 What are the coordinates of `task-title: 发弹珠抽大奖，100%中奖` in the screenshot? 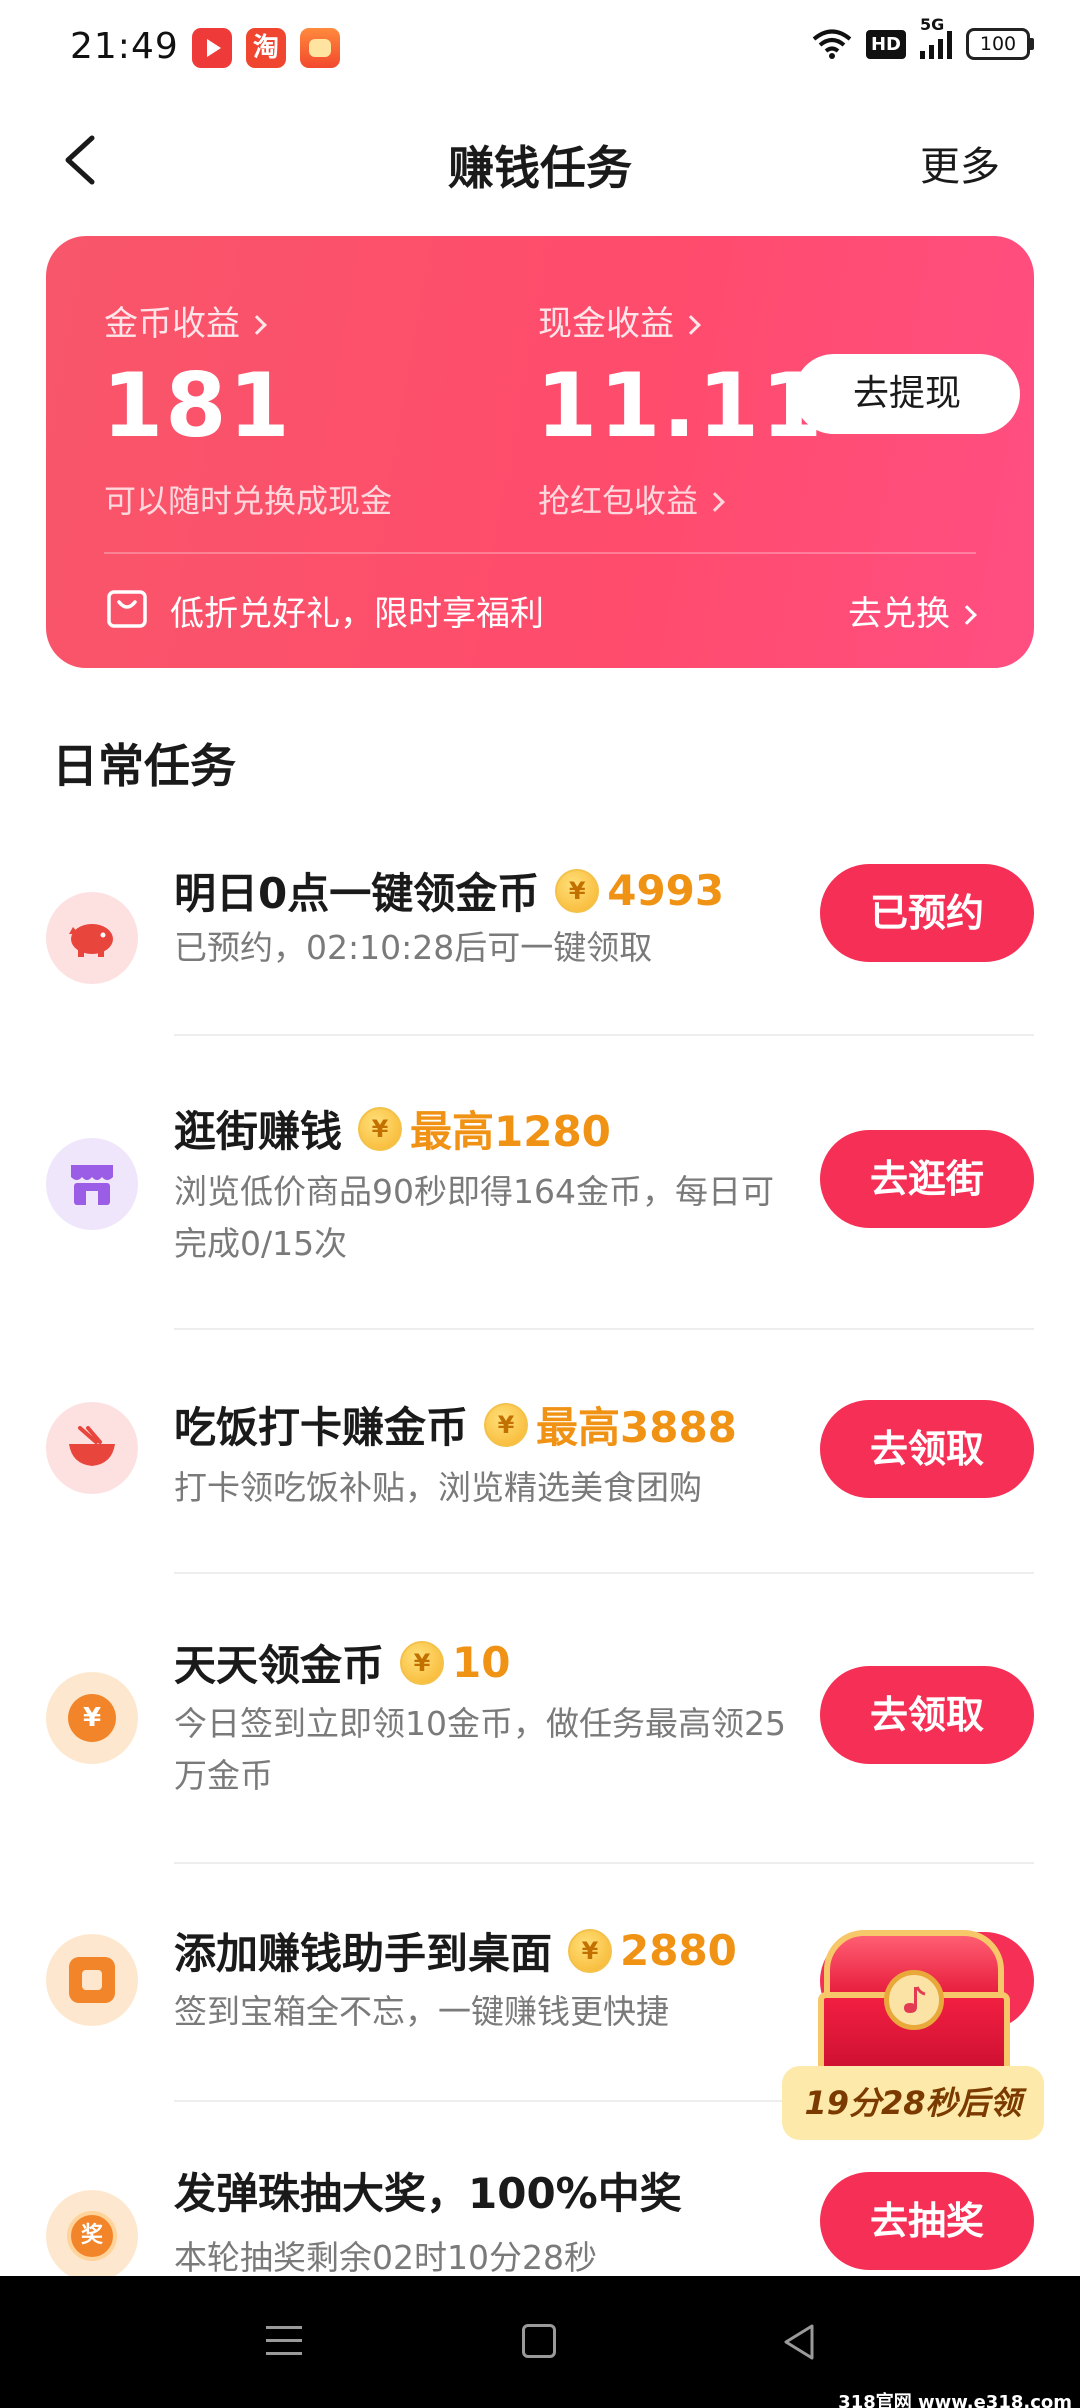 It's located at (428, 2190).